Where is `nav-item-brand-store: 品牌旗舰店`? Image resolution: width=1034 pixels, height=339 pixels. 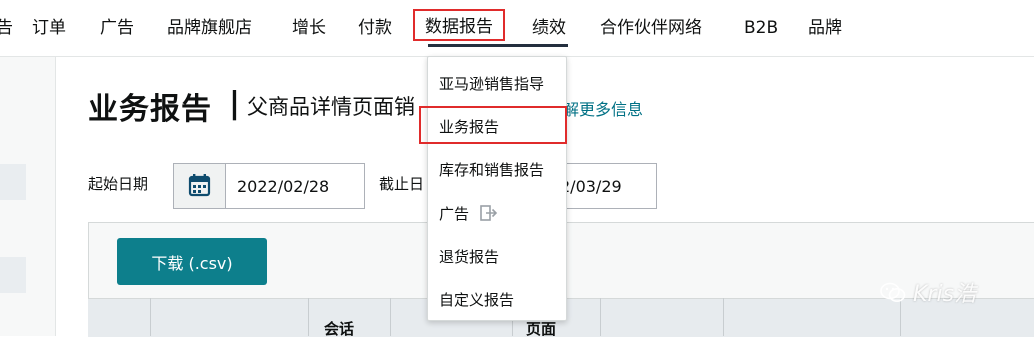
nav-item-brand-store: 品牌旗舰店 is located at coordinates (209, 28).